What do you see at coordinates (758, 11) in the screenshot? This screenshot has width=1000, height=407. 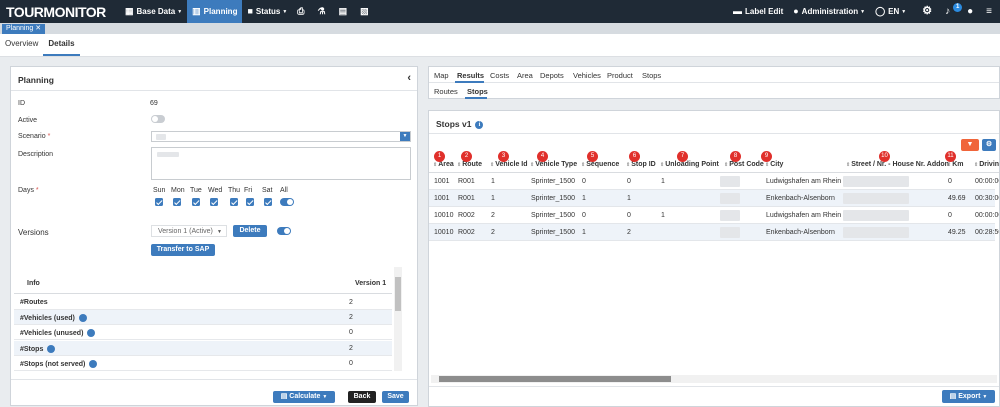 I see `nav-label-edit: ▬ Label Edit` at bounding box center [758, 11].